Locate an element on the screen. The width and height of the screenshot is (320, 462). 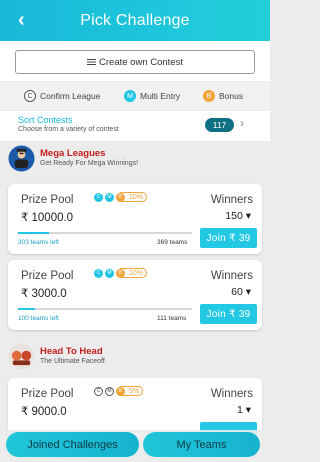
legend-bonus: B Bonus is located at coordinates (223, 96).